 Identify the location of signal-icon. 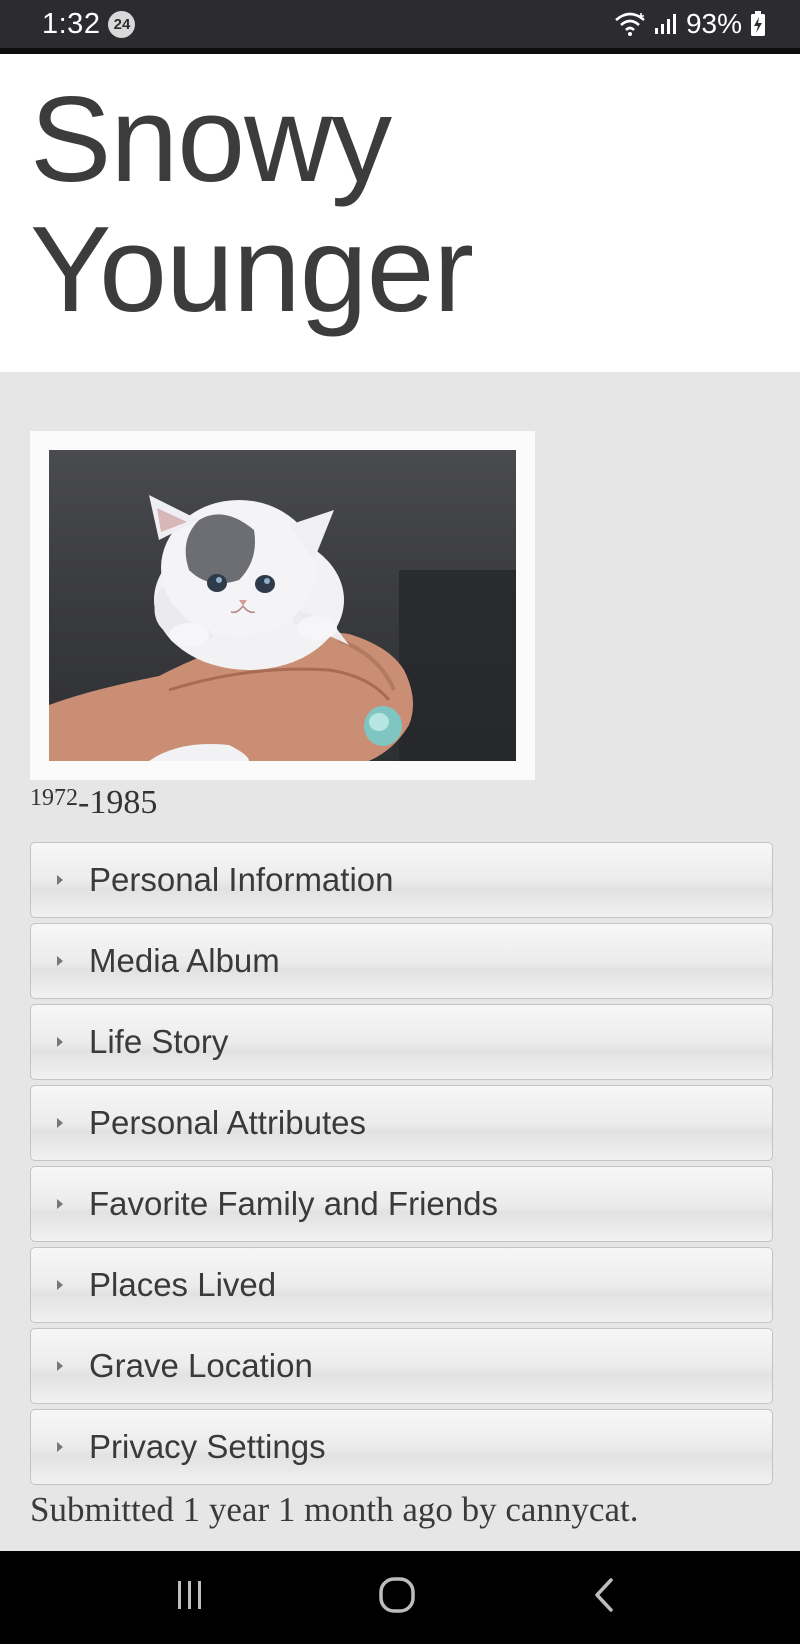
(666, 24).